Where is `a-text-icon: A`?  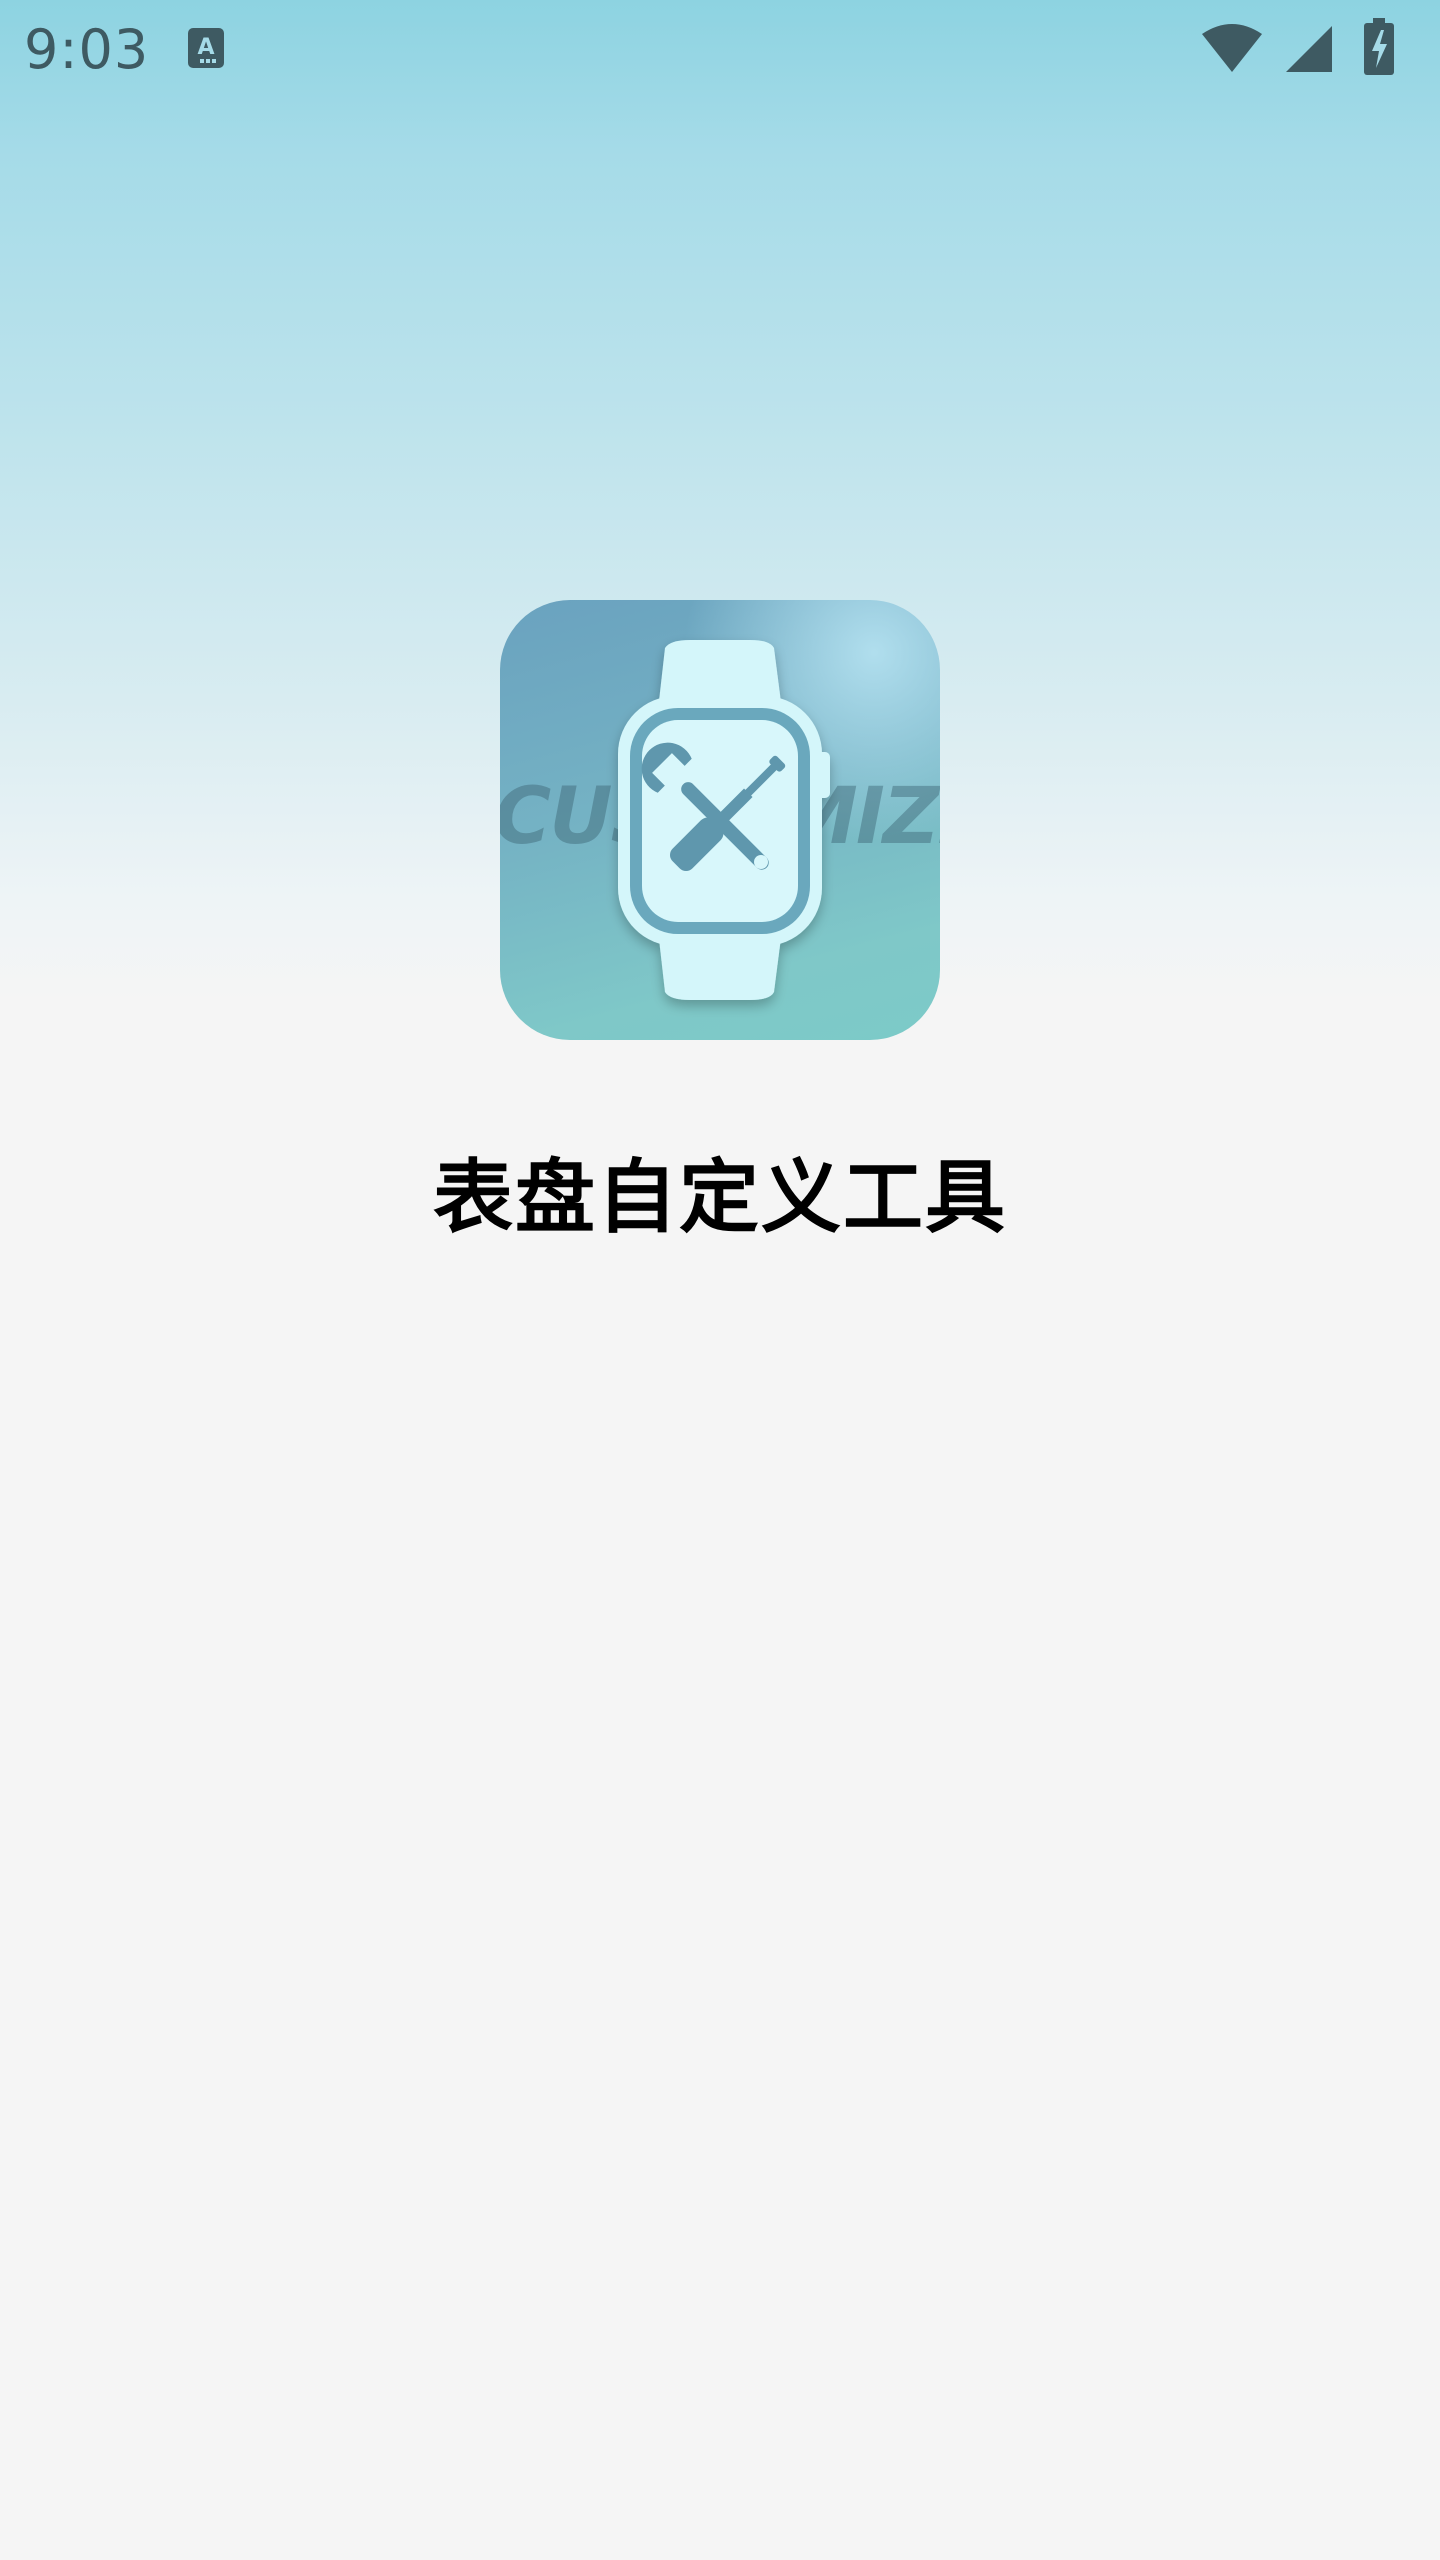
a-text-icon: A is located at coordinates (206, 48).